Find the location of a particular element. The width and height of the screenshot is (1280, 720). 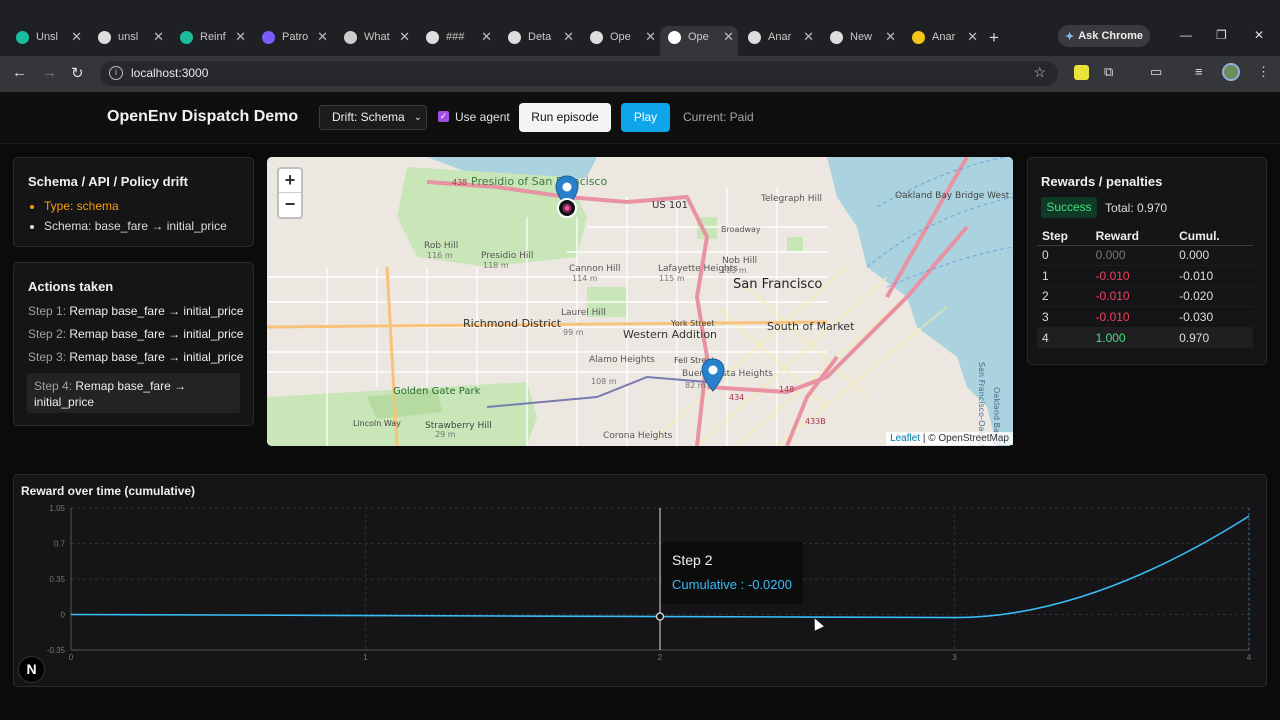

drift-select: Drift: Schema ⌄ is located at coordinates (373, 117).